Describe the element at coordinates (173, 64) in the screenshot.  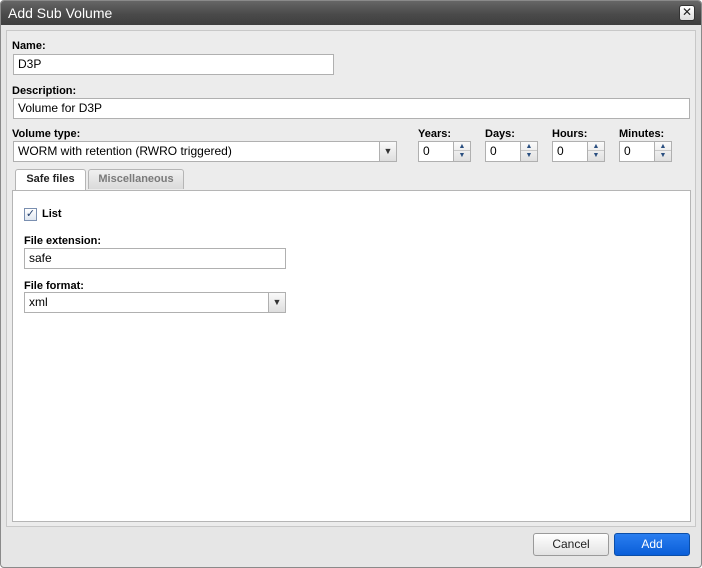
I see `name-input: D3P` at that location.